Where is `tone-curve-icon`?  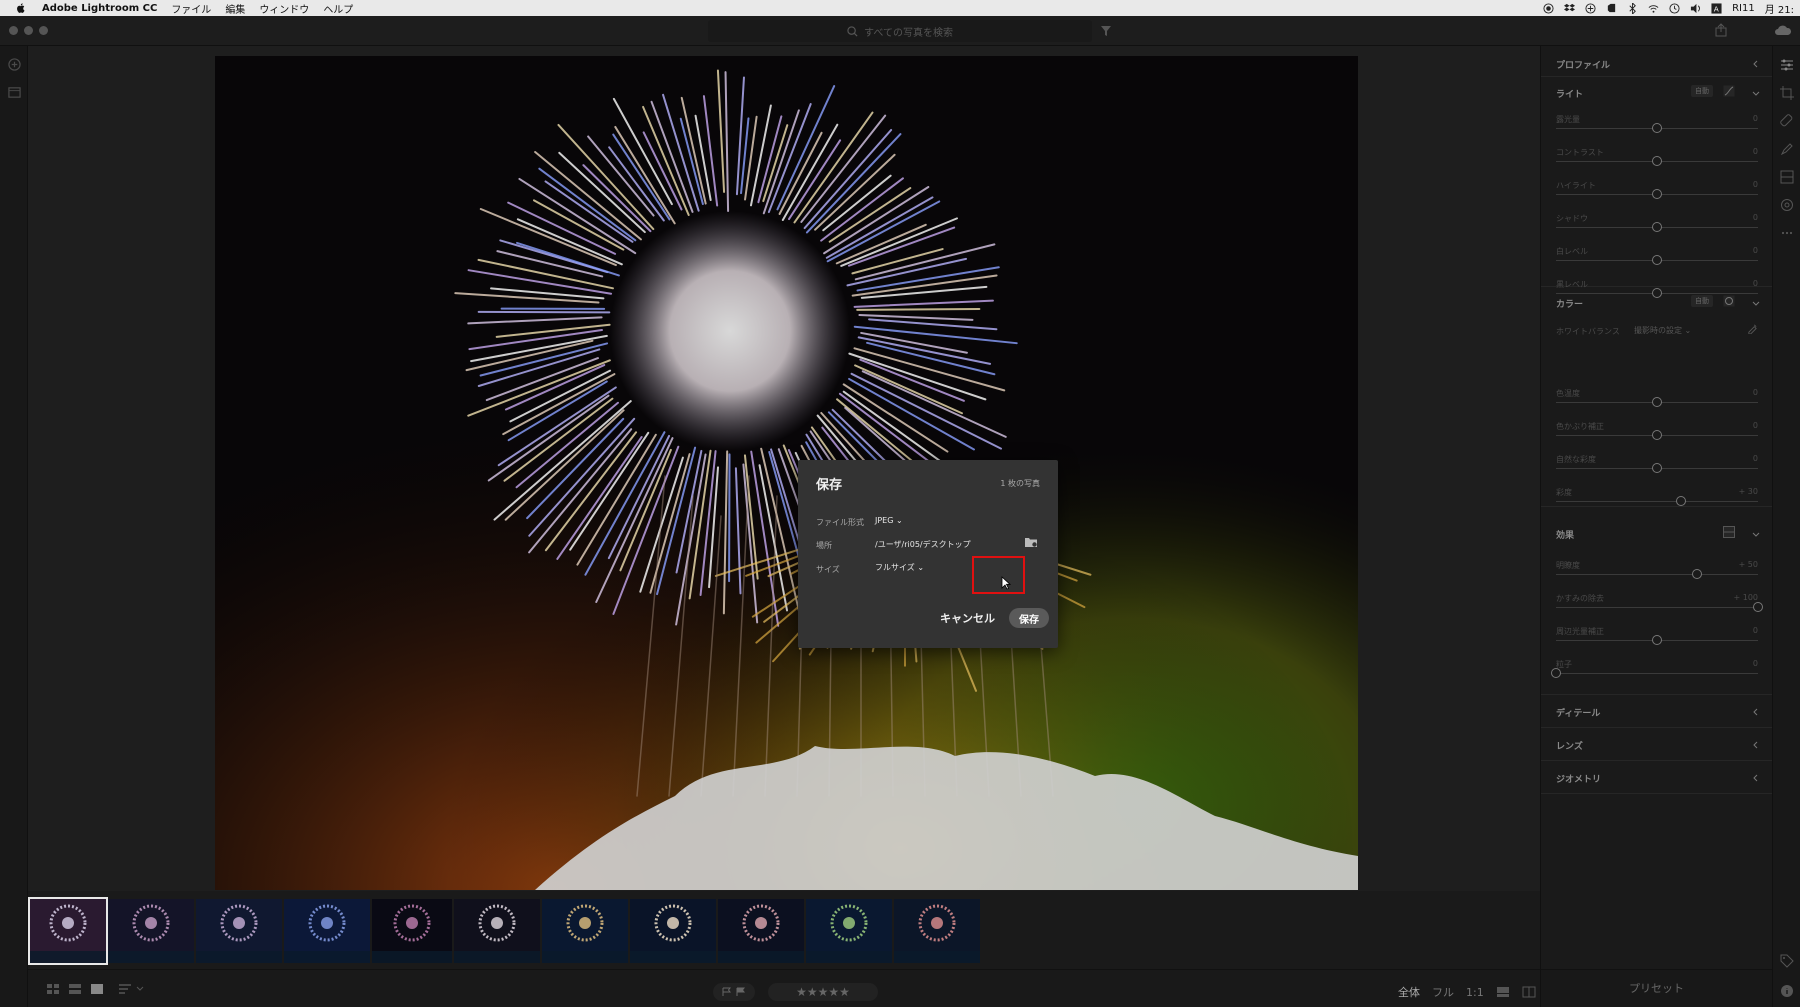
tone-curve-icon is located at coordinates (1729, 91).